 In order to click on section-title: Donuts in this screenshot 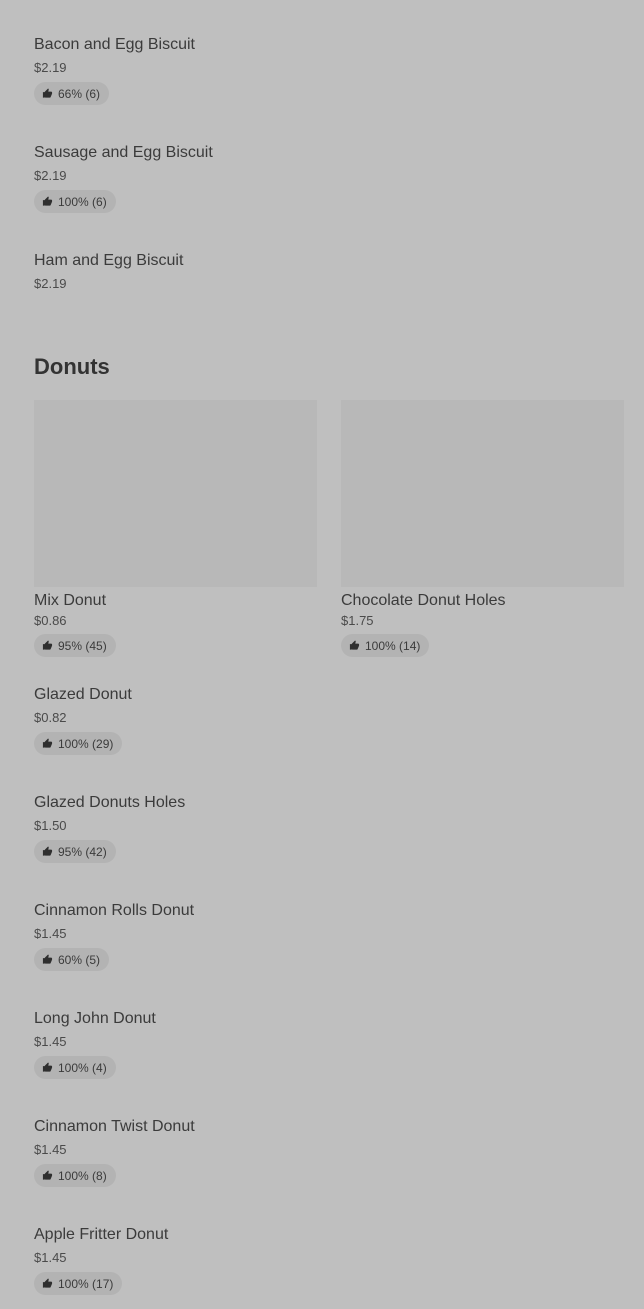, I will do `click(72, 366)`.